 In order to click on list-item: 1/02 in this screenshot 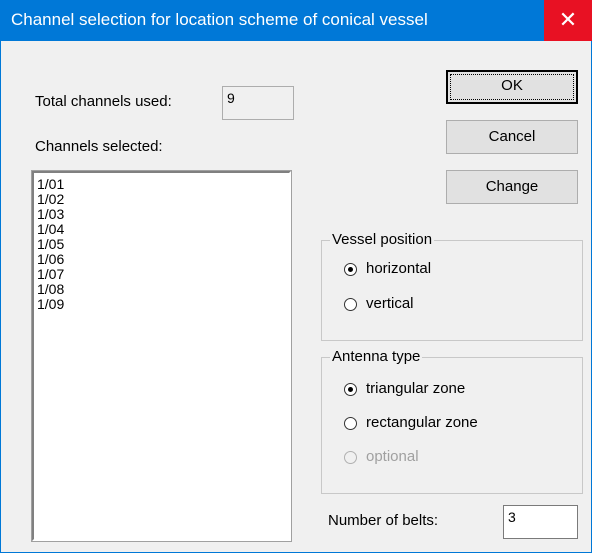, I will do `click(161, 199)`.